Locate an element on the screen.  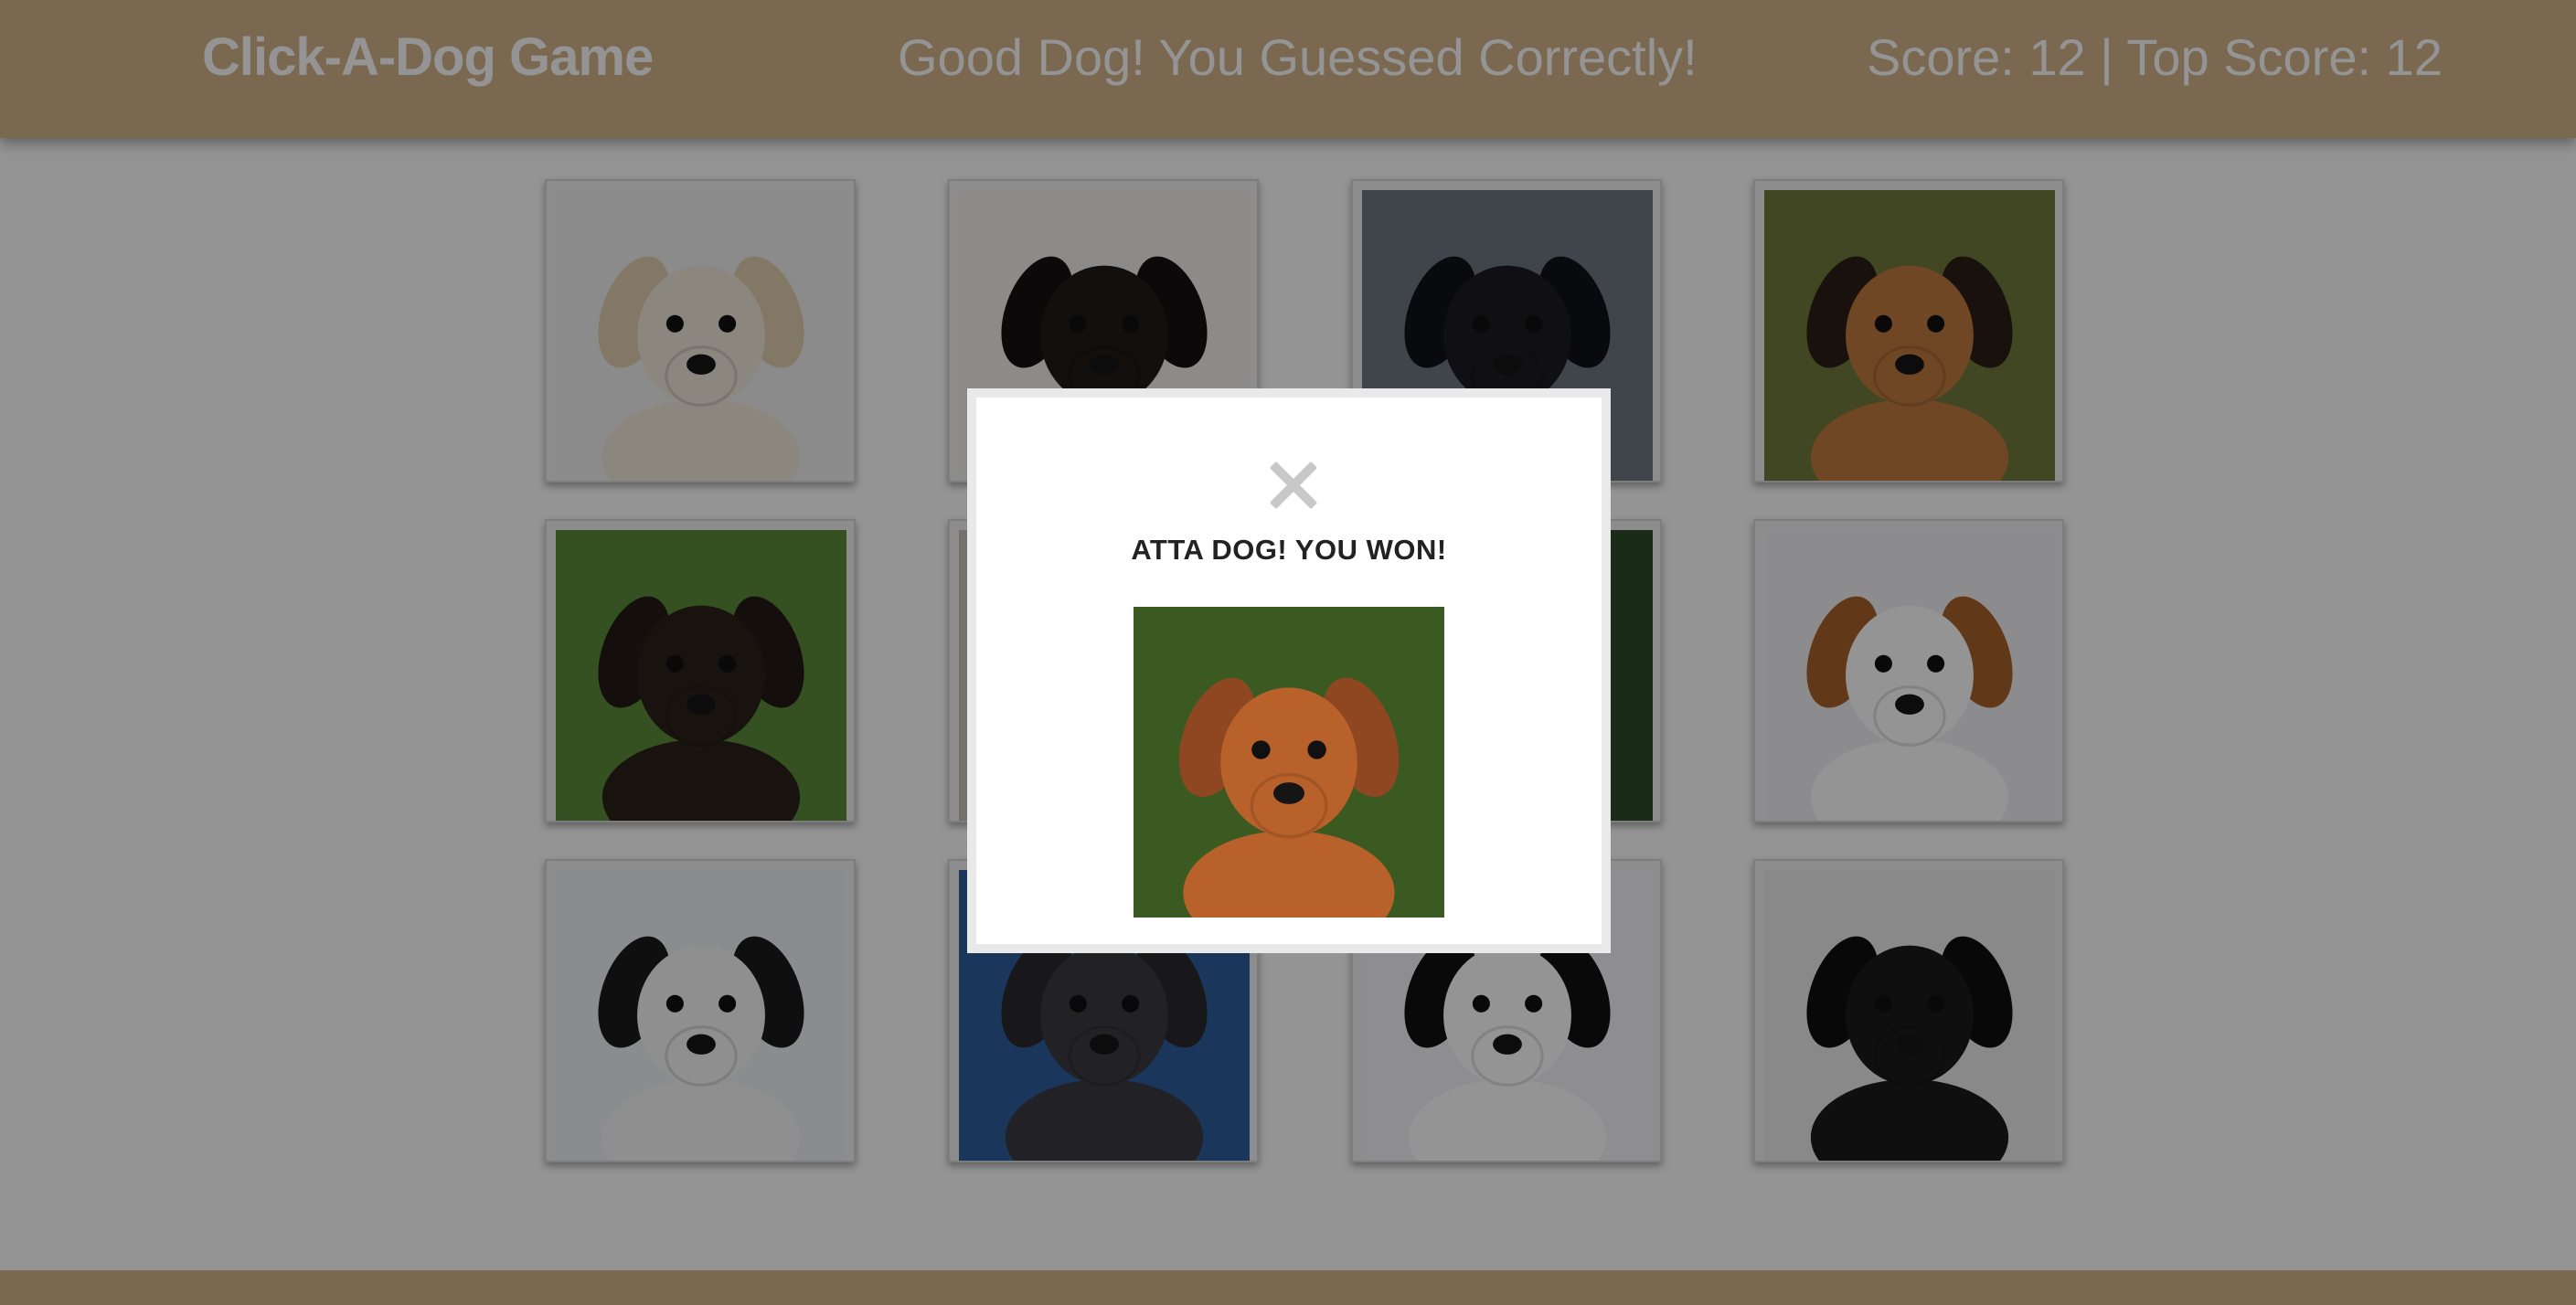
close-icon is located at coordinates (1292, 485).